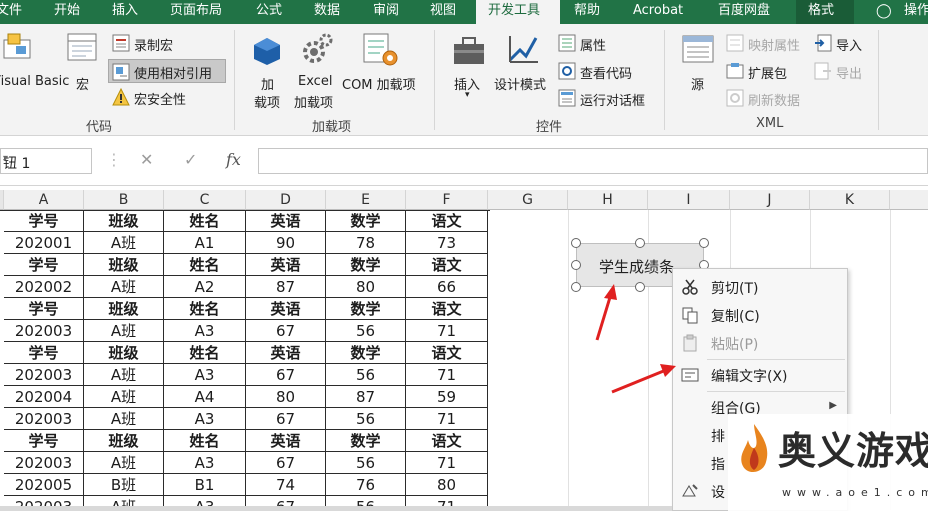 The image size is (928, 511). I want to click on flame-logo-icon, so click(754, 448).